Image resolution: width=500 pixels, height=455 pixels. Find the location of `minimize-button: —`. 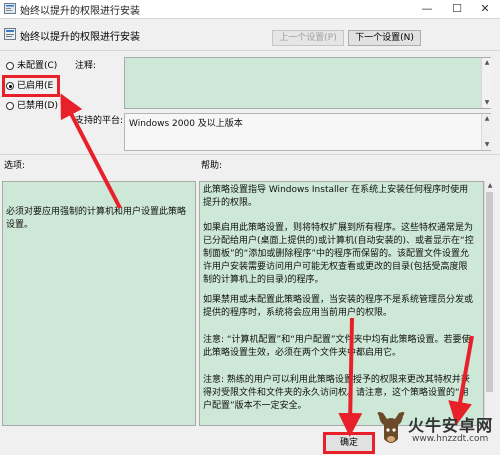

minimize-button: — is located at coordinates (427, 9).